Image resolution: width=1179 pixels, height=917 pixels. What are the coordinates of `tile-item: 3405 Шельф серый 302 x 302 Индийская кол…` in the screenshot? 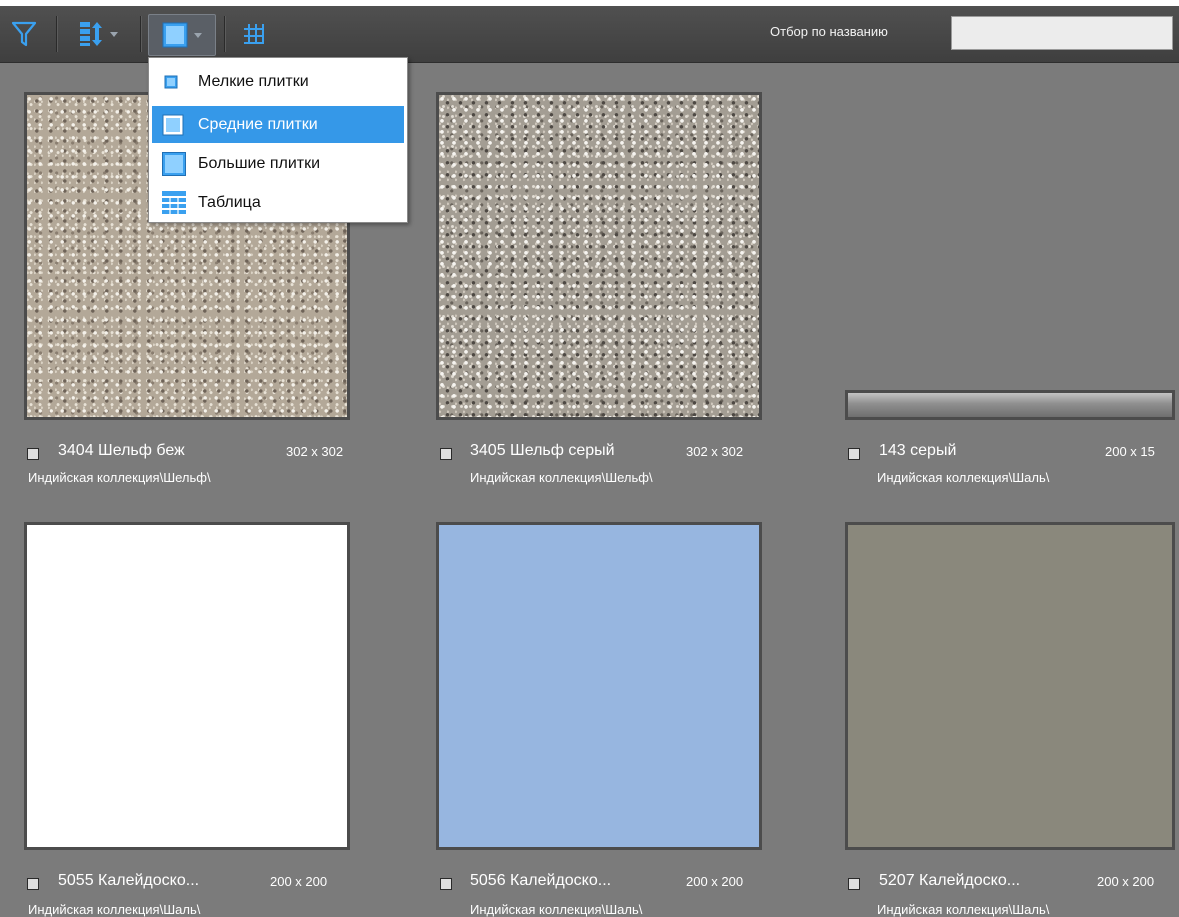 It's located at (603, 288).